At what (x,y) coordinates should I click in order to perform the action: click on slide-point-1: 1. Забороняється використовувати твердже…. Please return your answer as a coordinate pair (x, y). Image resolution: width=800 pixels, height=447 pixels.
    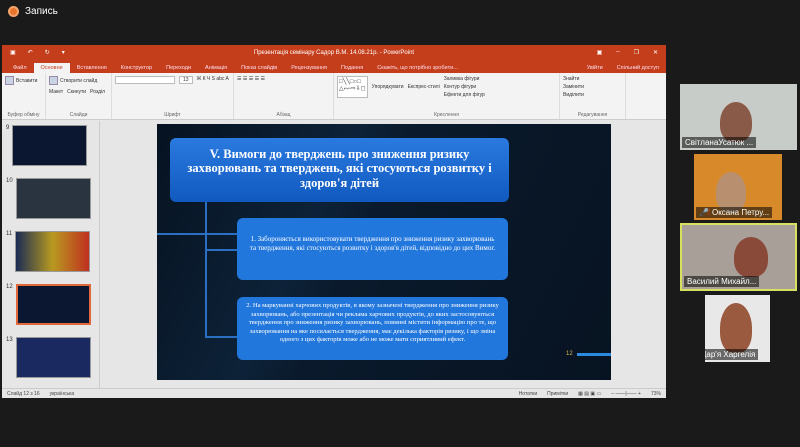
    Looking at the image, I should click on (372, 249).